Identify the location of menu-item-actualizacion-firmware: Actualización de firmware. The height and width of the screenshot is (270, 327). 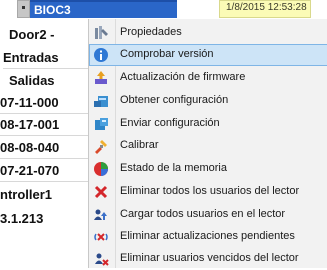
(208, 78).